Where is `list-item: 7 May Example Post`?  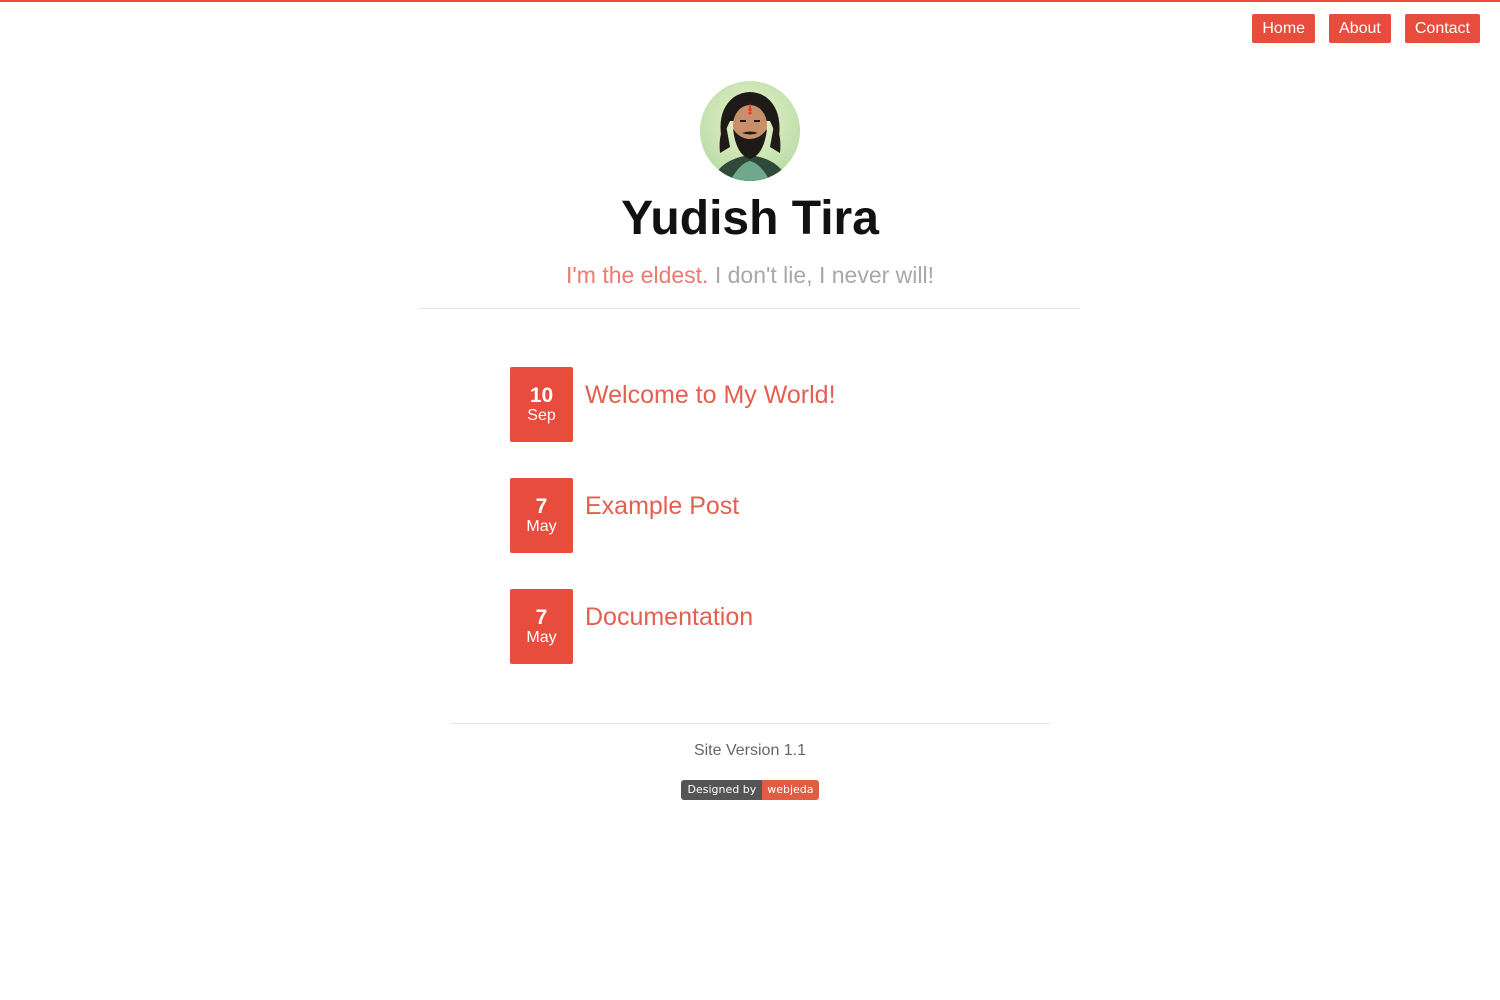
list-item: 7 May Example Post is located at coordinates (760, 515).